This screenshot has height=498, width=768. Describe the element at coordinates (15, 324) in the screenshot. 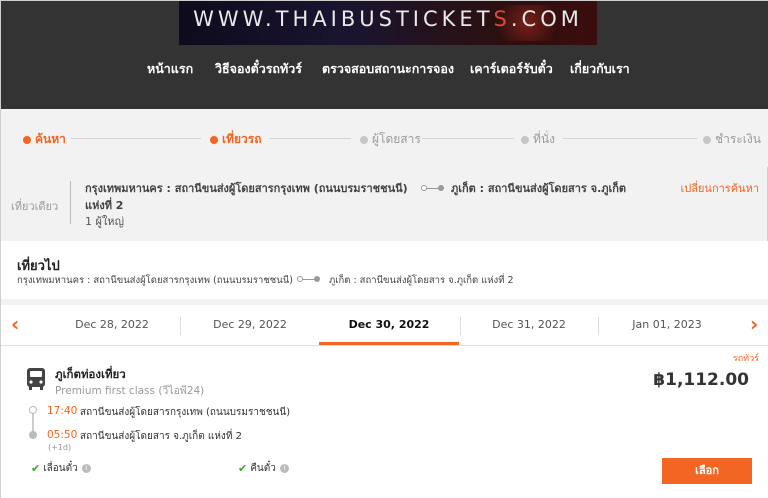

I see `prev-date-chevron-icon: ‹` at that location.